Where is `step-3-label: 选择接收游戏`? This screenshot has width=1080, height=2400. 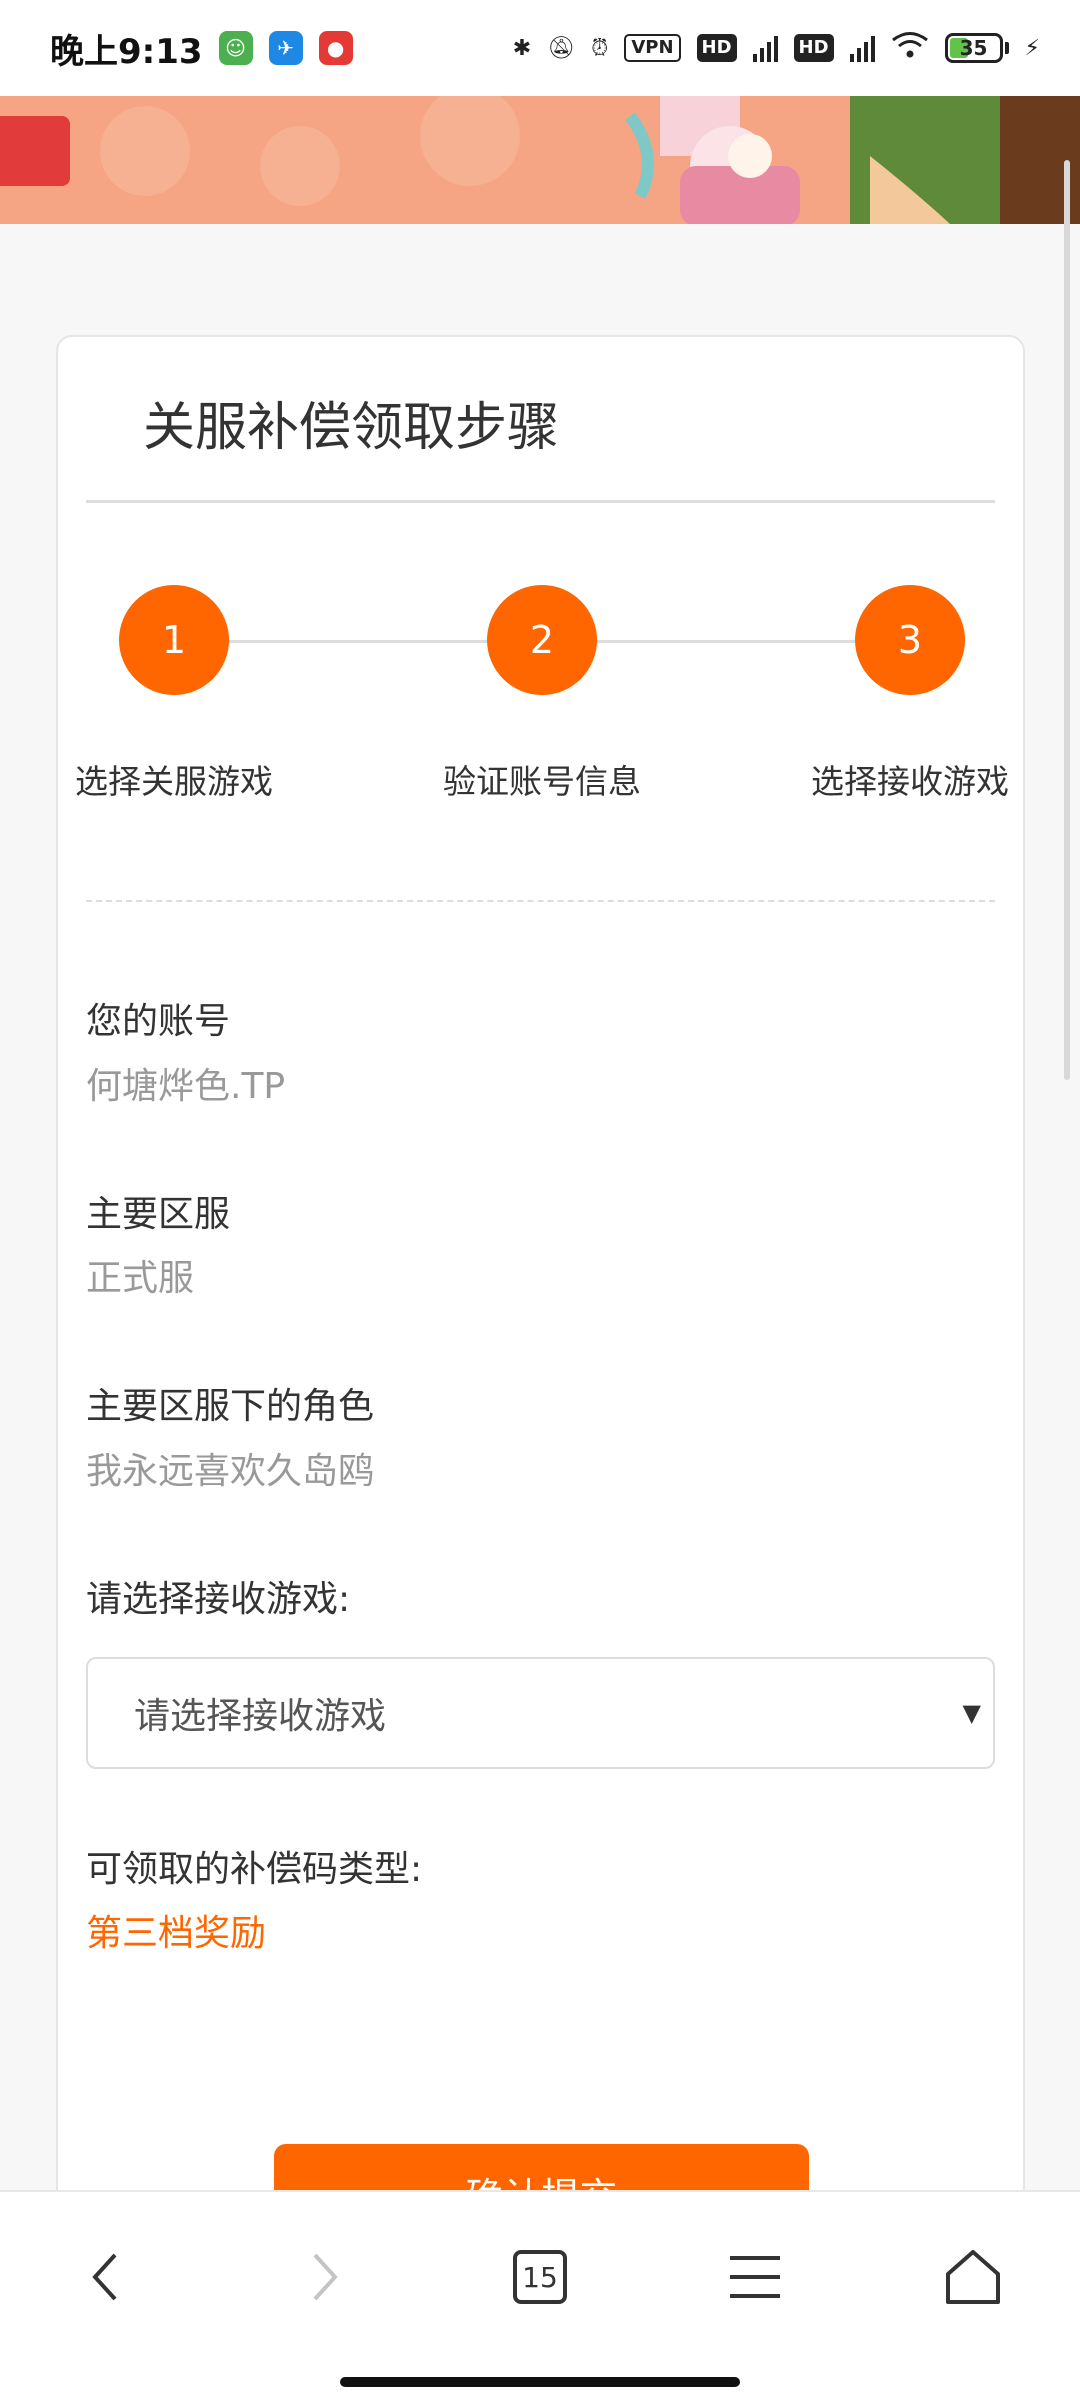
step-3-label: 选择接收游戏 is located at coordinates (910, 781).